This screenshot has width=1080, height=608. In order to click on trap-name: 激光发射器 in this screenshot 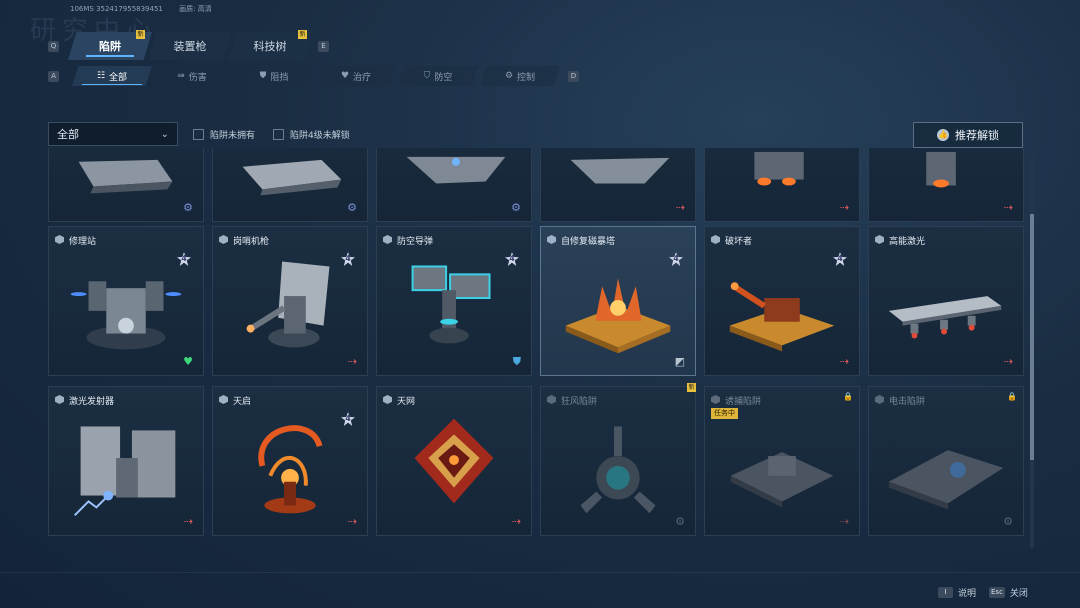, I will do `click(92, 402)`.